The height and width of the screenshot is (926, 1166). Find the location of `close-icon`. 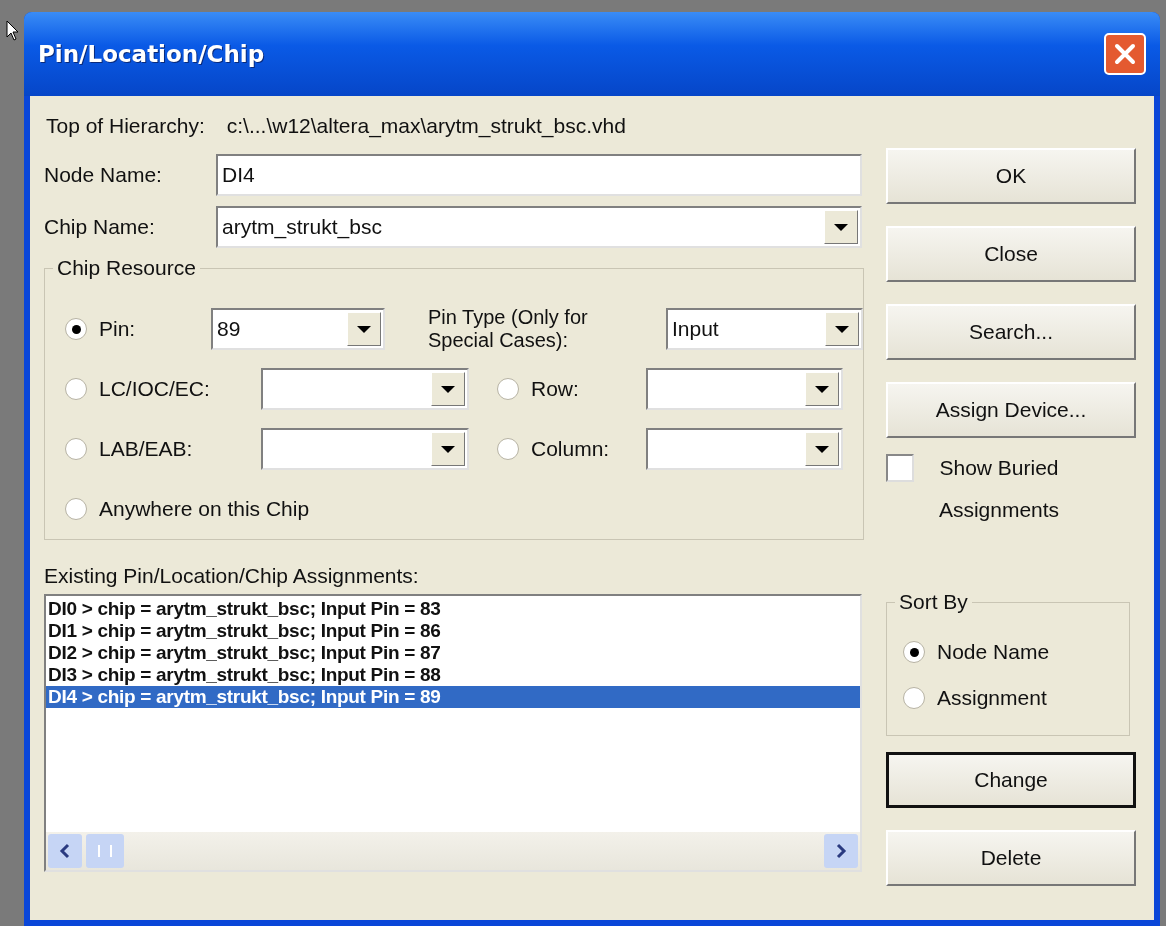

close-icon is located at coordinates (1125, 54).